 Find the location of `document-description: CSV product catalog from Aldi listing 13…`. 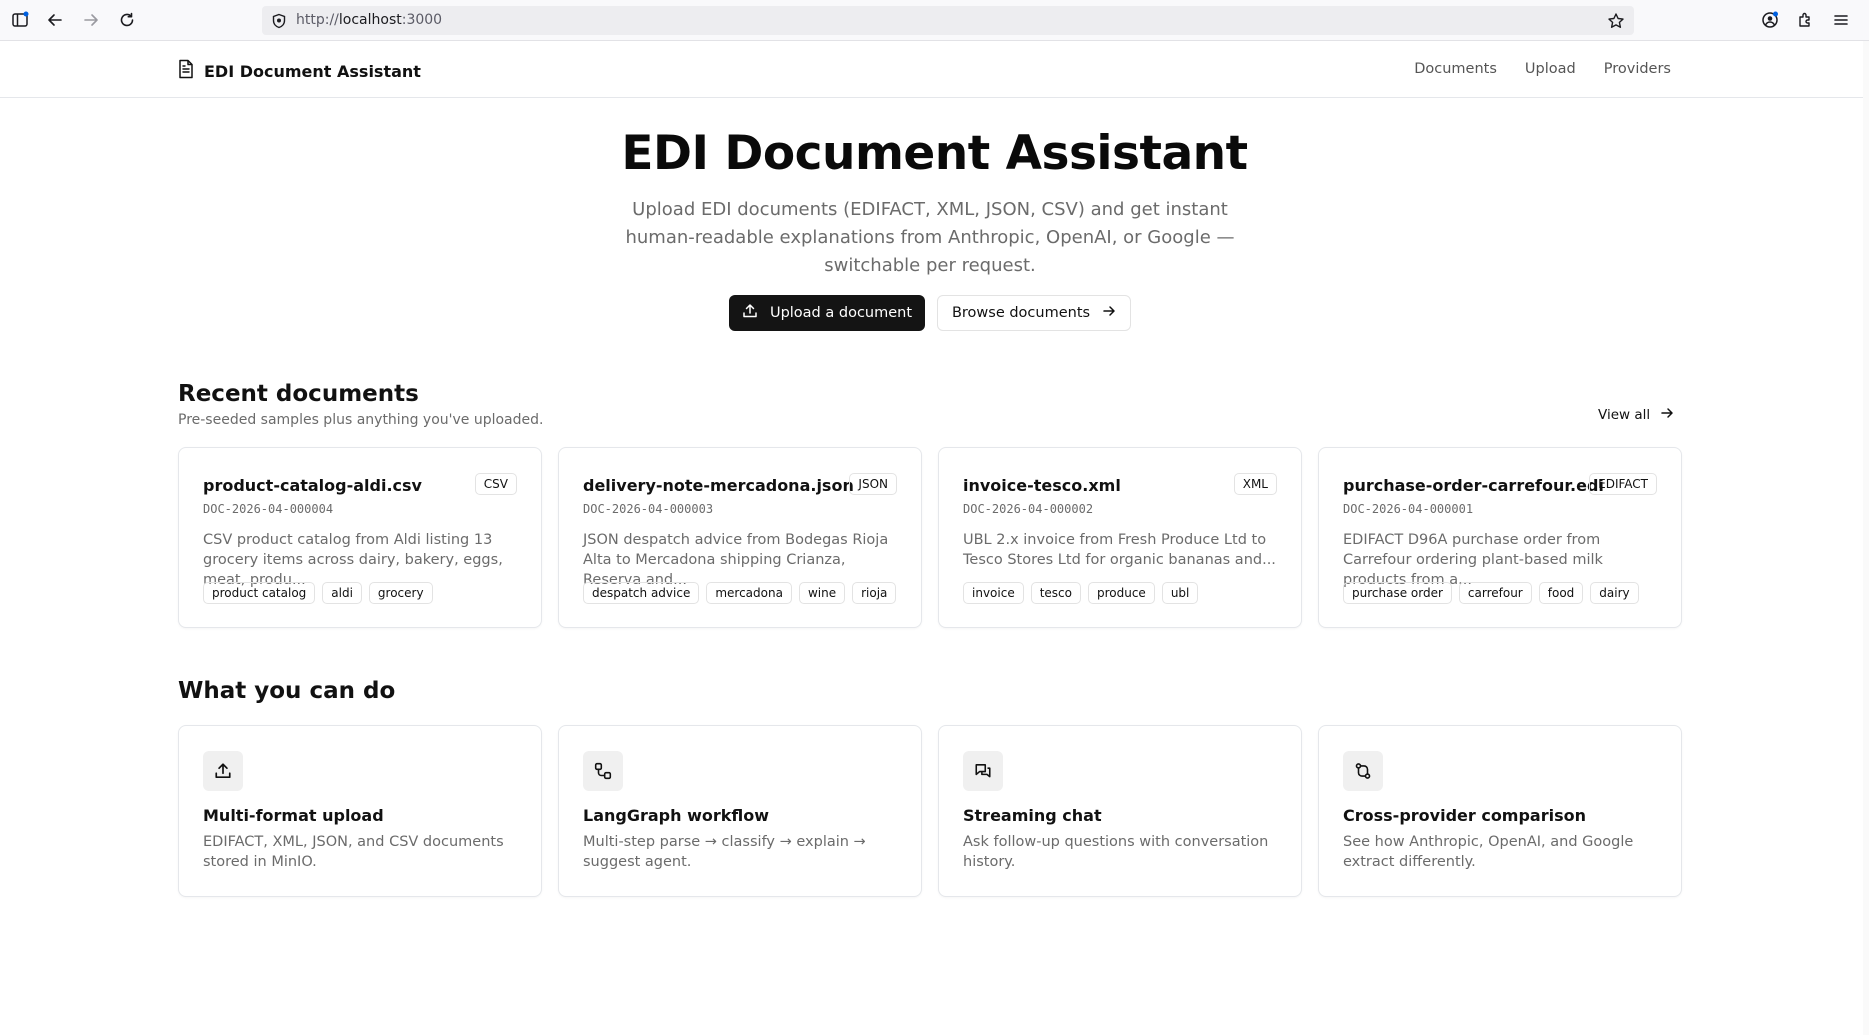

document-description: CSV product catalog from Aldi listing 13… is located at coordinates (353, 560).